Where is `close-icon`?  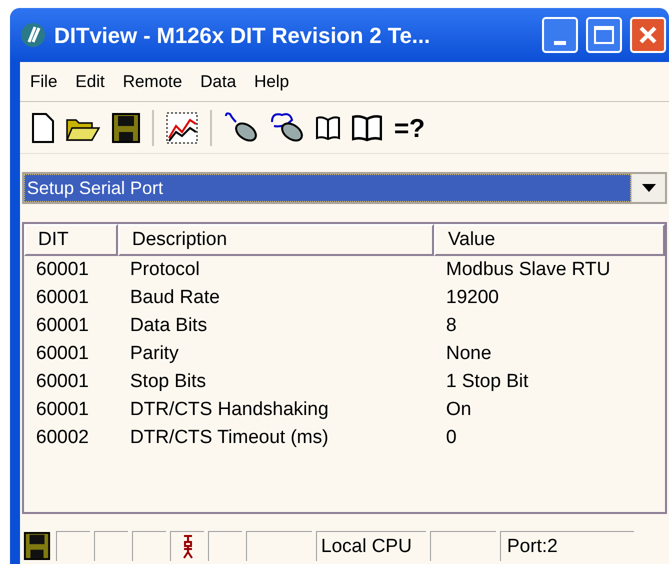
close-icon is located at coordinates (648, 35).